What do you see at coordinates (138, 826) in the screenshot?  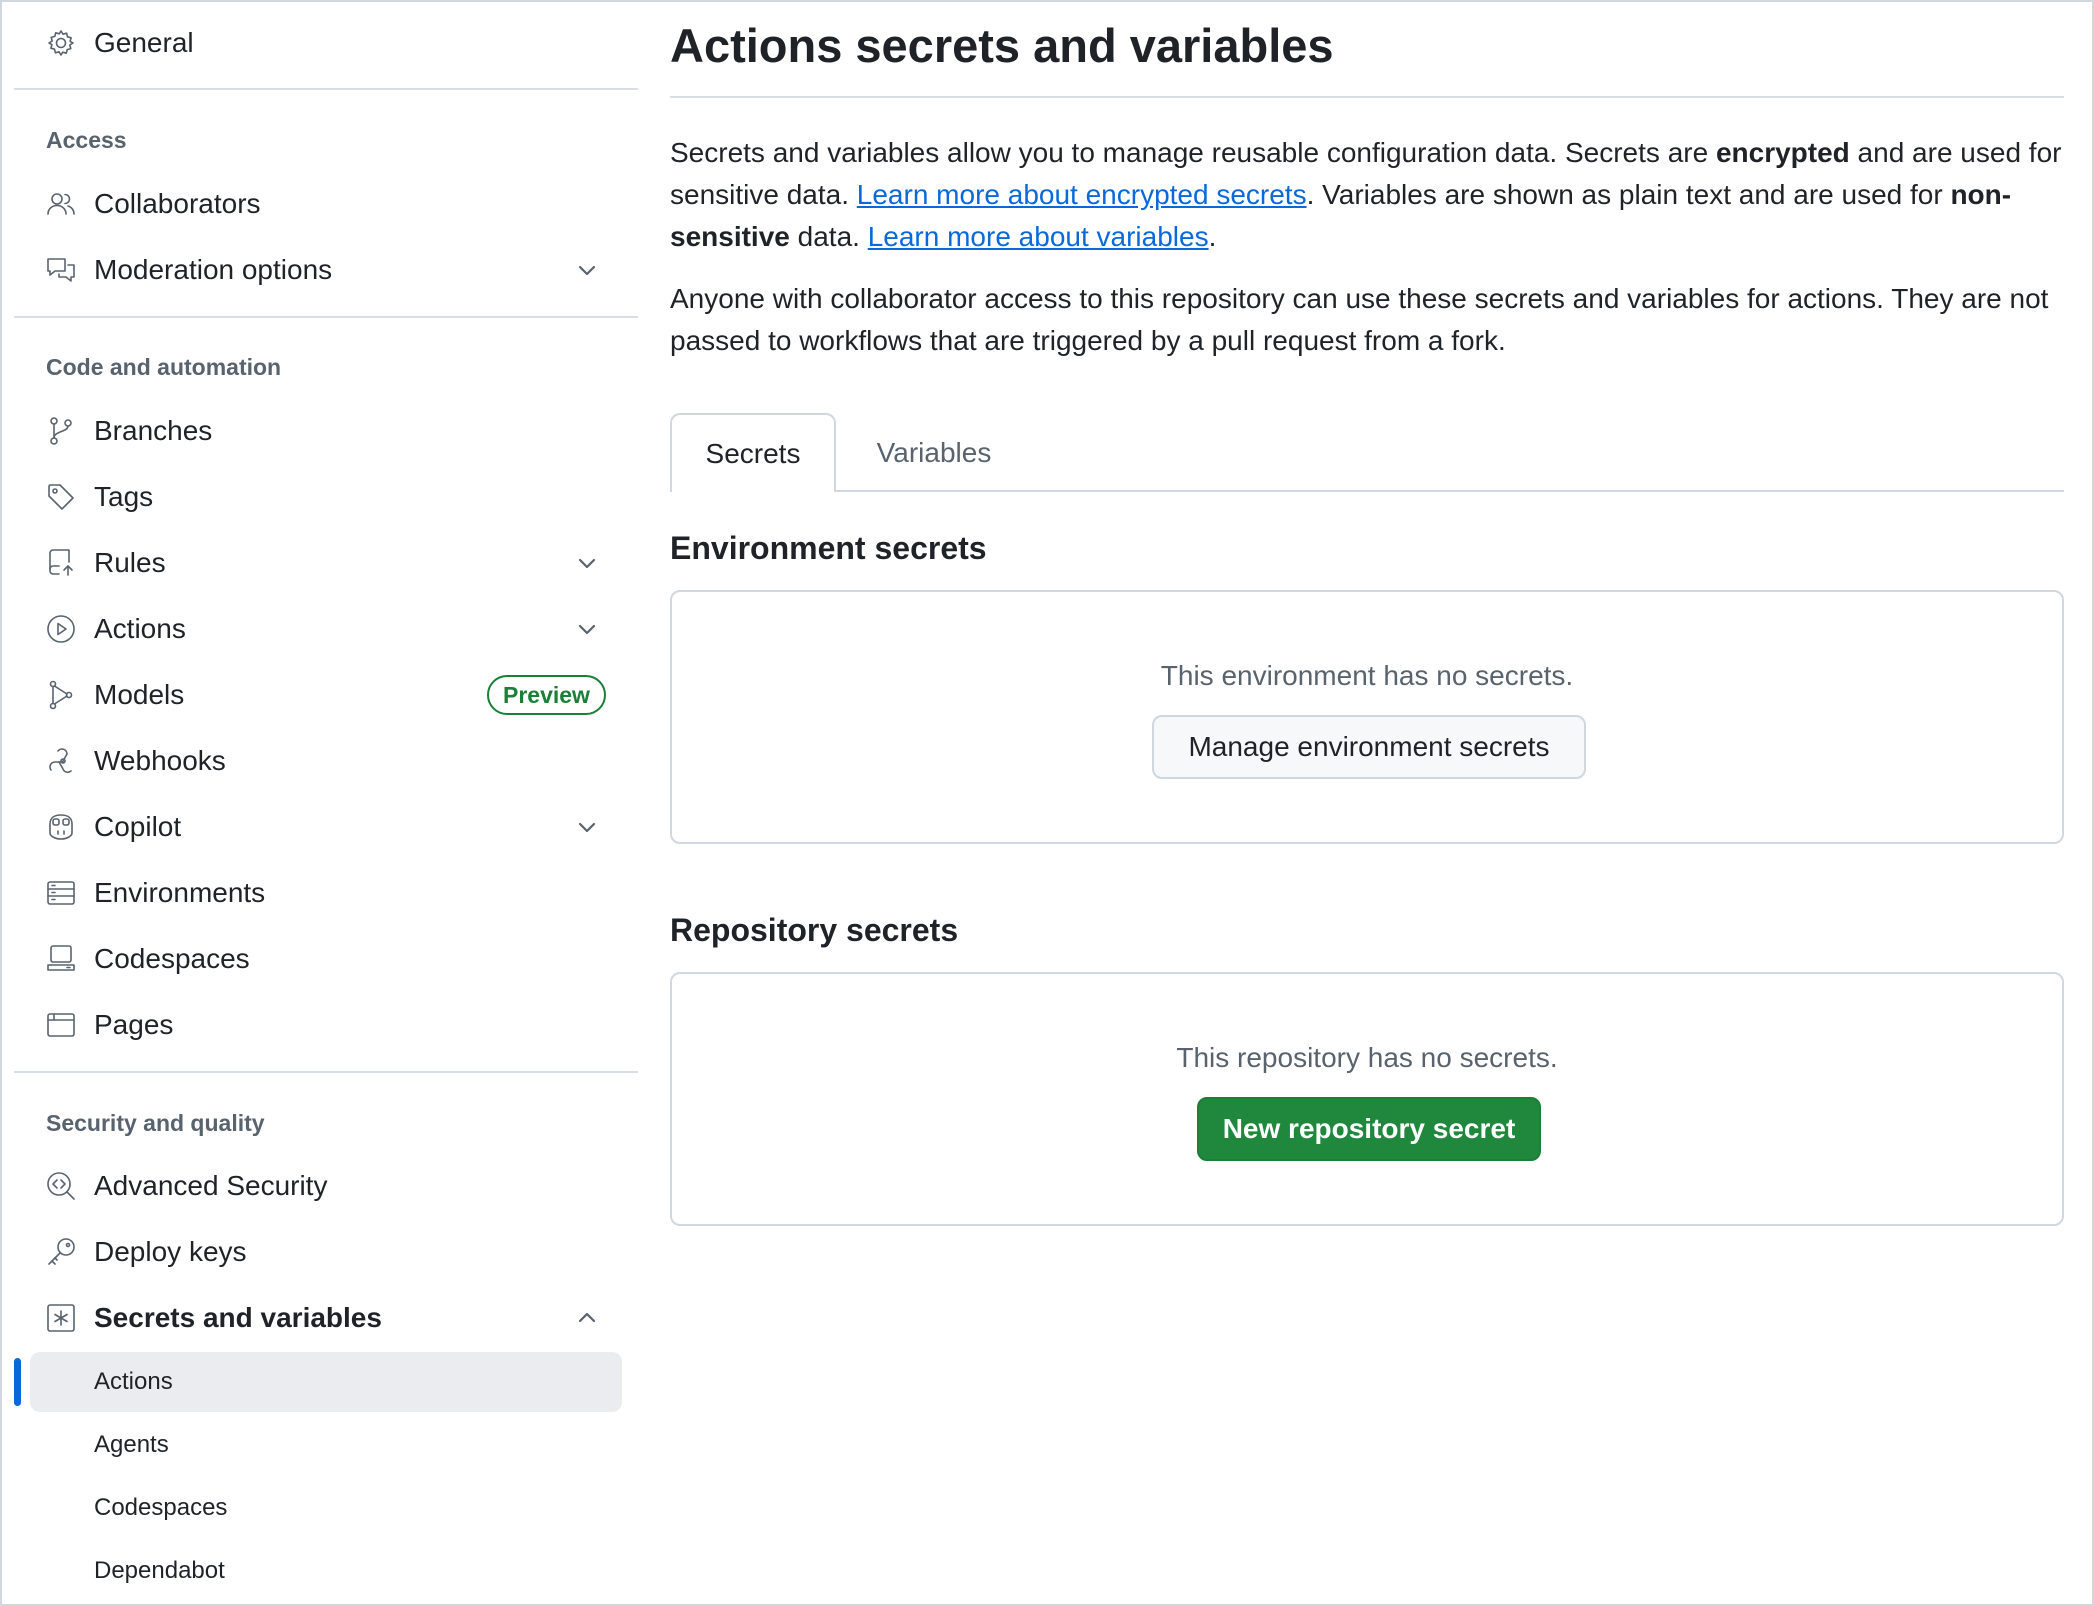 I see `sidebar-item-label: Copilot` at bounding box center [138, 826].